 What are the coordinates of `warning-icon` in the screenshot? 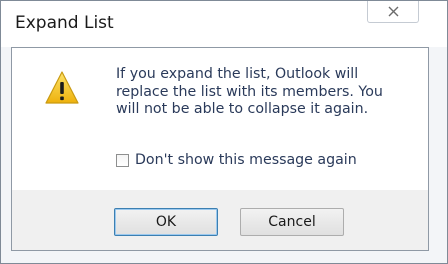 It's located at (62, 88).